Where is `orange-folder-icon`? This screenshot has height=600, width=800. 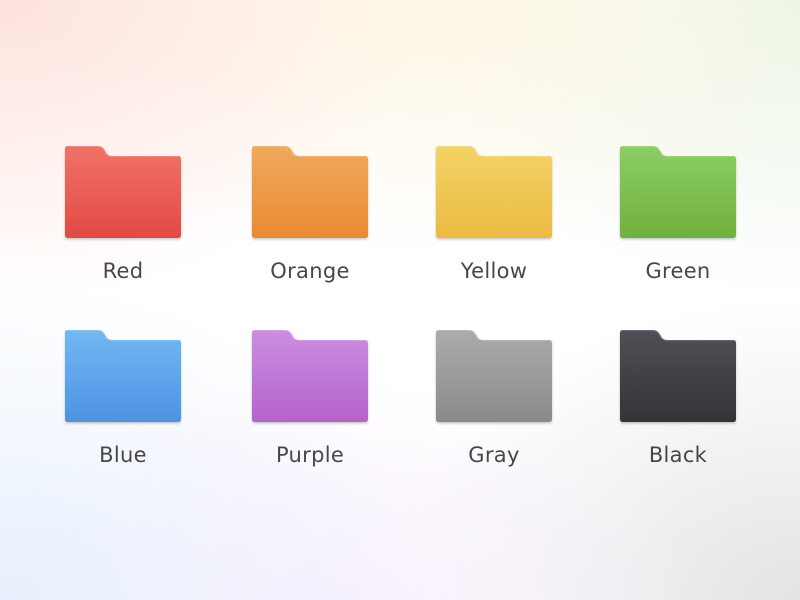 orange-folder-icon is located at coordinates (310, 192).